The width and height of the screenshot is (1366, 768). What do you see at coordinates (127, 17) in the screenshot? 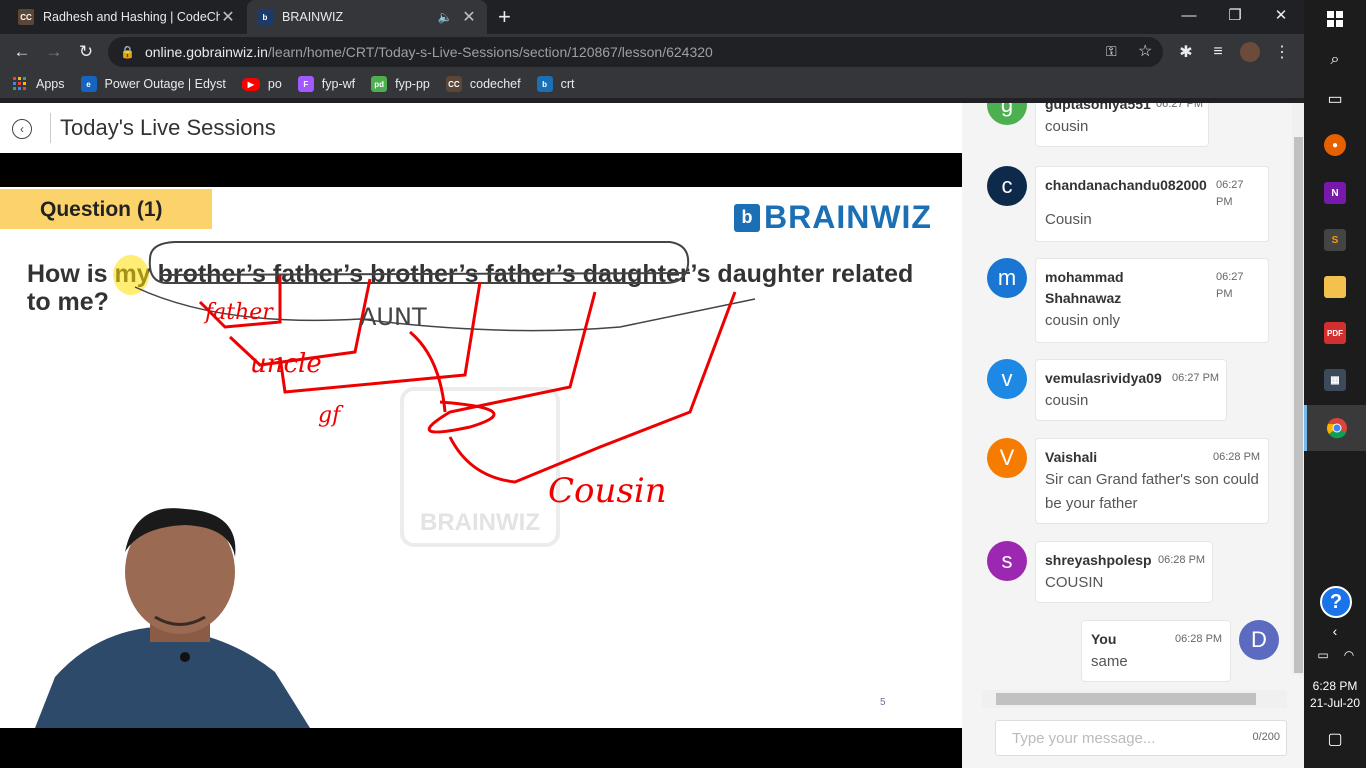
I see `tab-codechef: CC Radhesh and Hashing | CodeChef ✕` at bounding box center [127, 17].